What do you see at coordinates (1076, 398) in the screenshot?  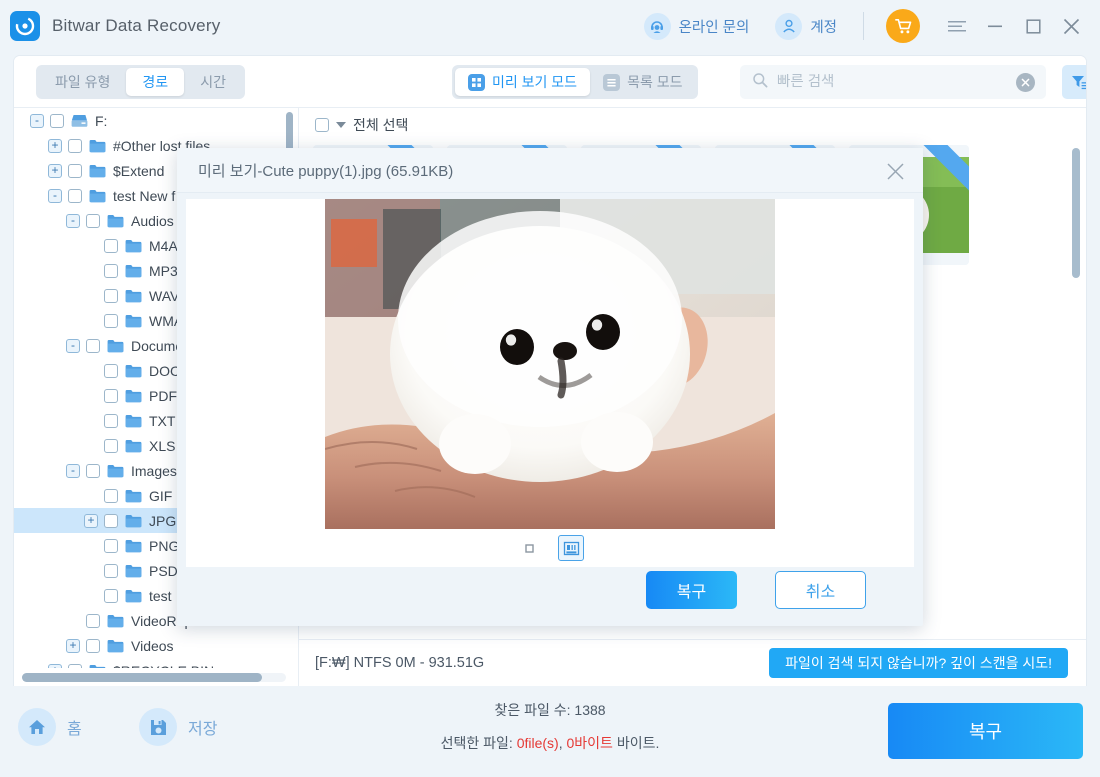 I see `grid-vertical-scrollbar` at bounding box center [1076, 398].